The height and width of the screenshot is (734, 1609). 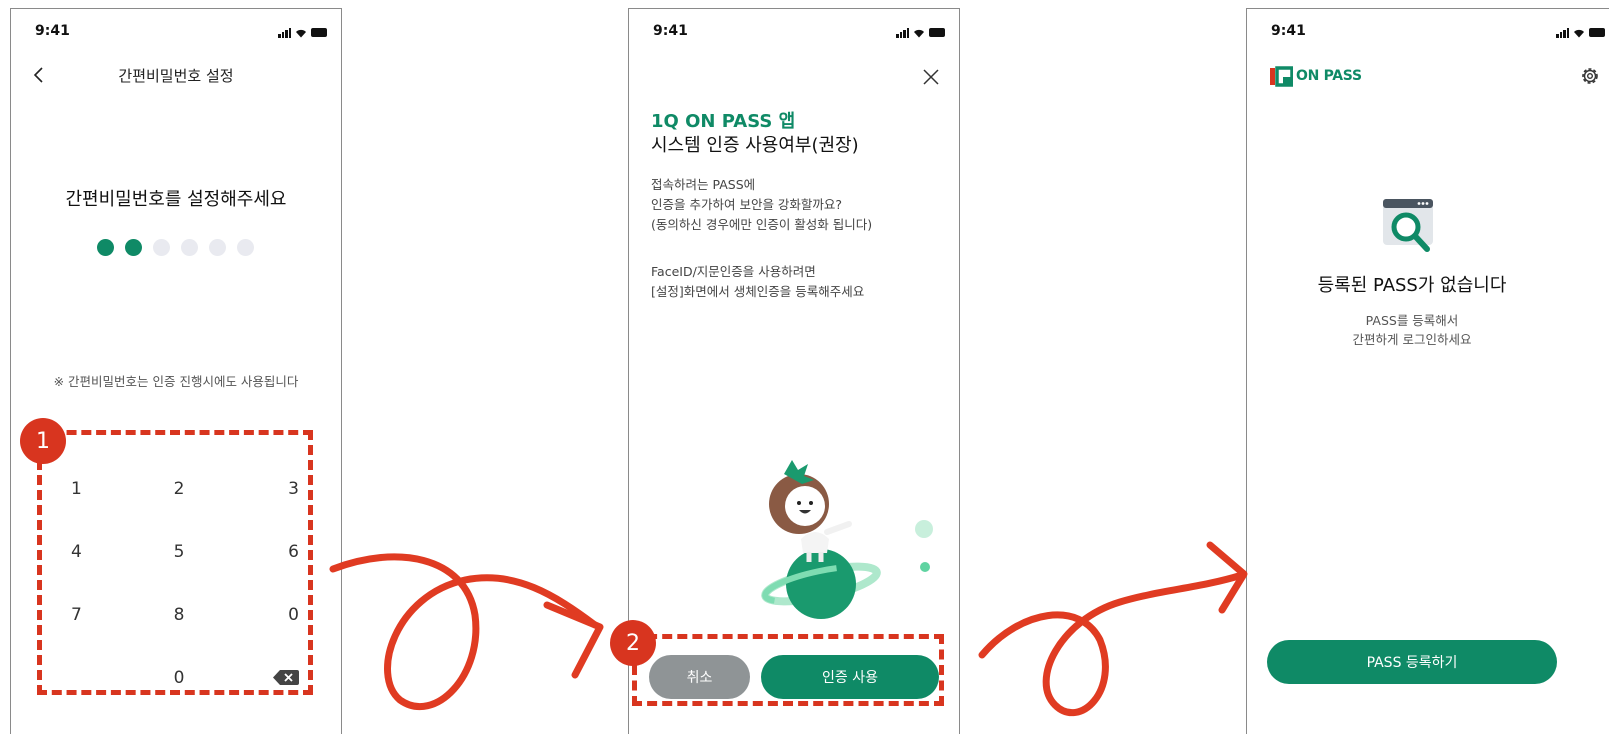 I want to click on empty-description: PASS를 등록해서 간편하게 로그인하세요, so click(x=1412, y=330).